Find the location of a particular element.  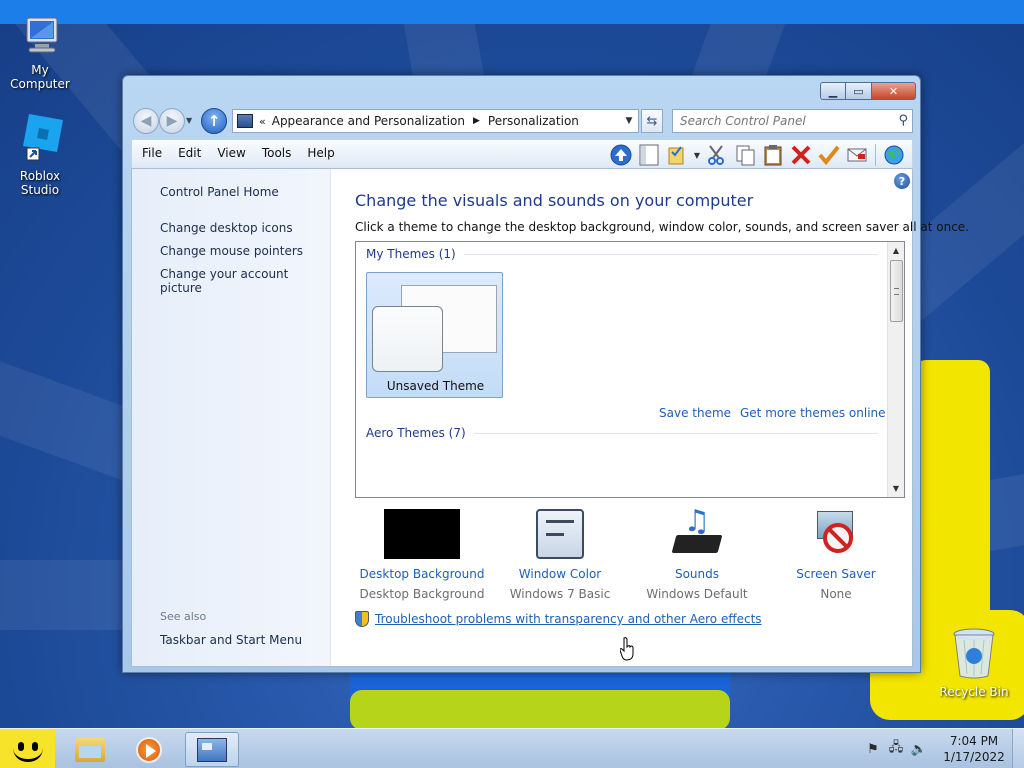

maximize-button: ▭ is located at coordinates (859, 91).